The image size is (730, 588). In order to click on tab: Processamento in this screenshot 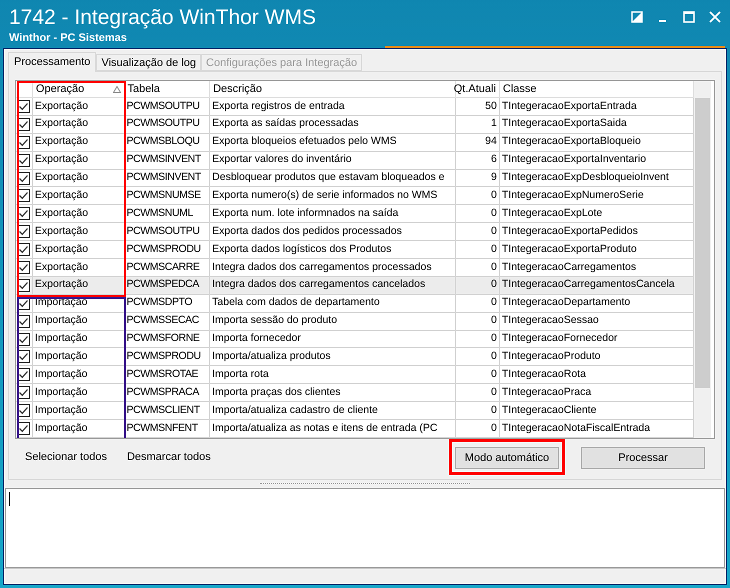, I will do `click(52, 62)`.